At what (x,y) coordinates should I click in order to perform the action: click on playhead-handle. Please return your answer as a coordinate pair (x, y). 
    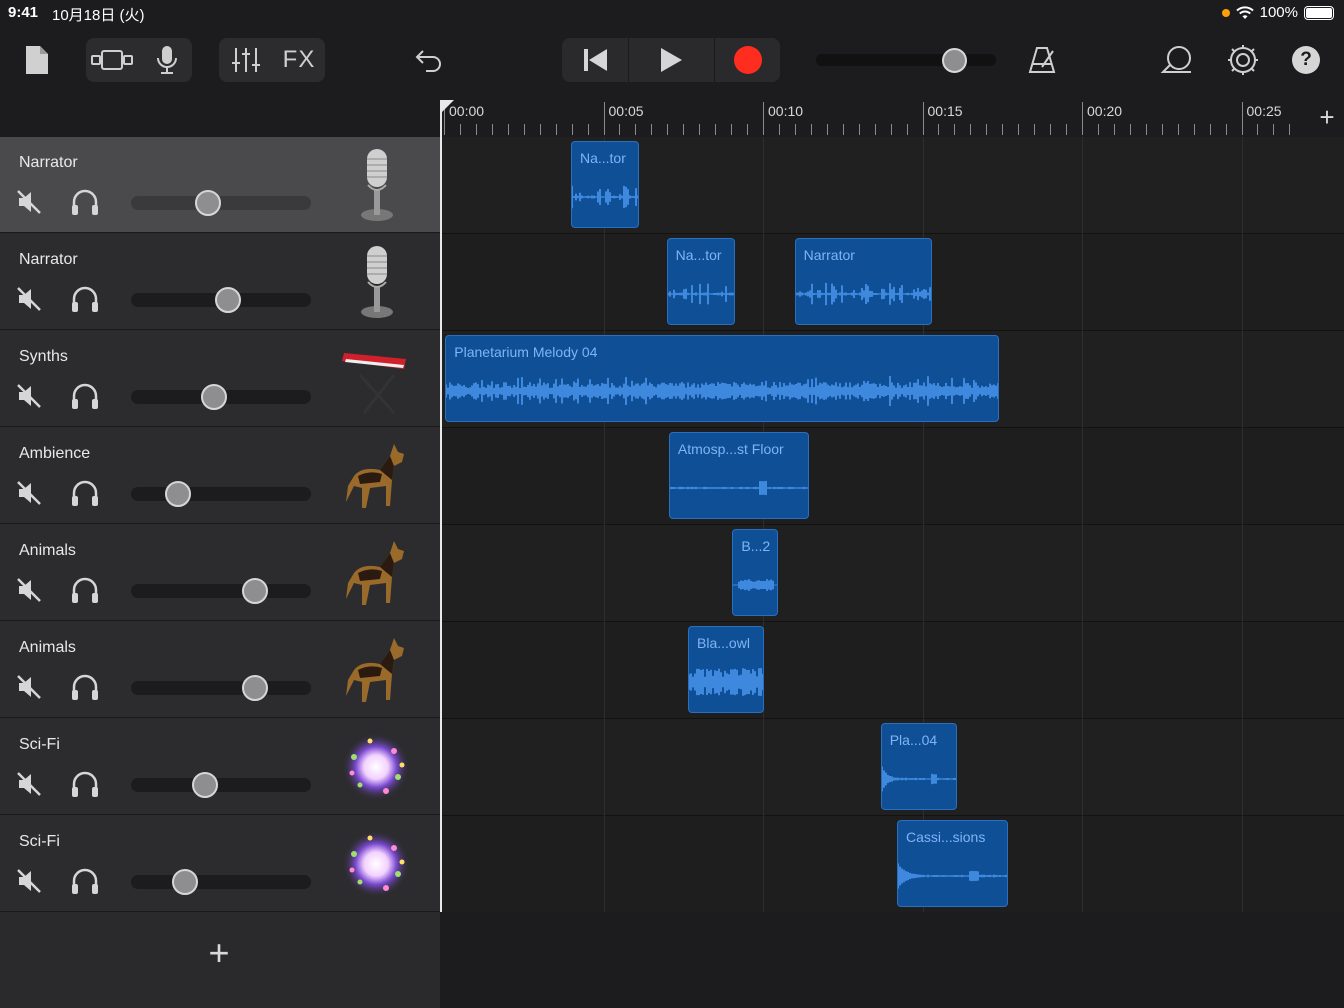
    Looking at the image, I should click on (447, 107).